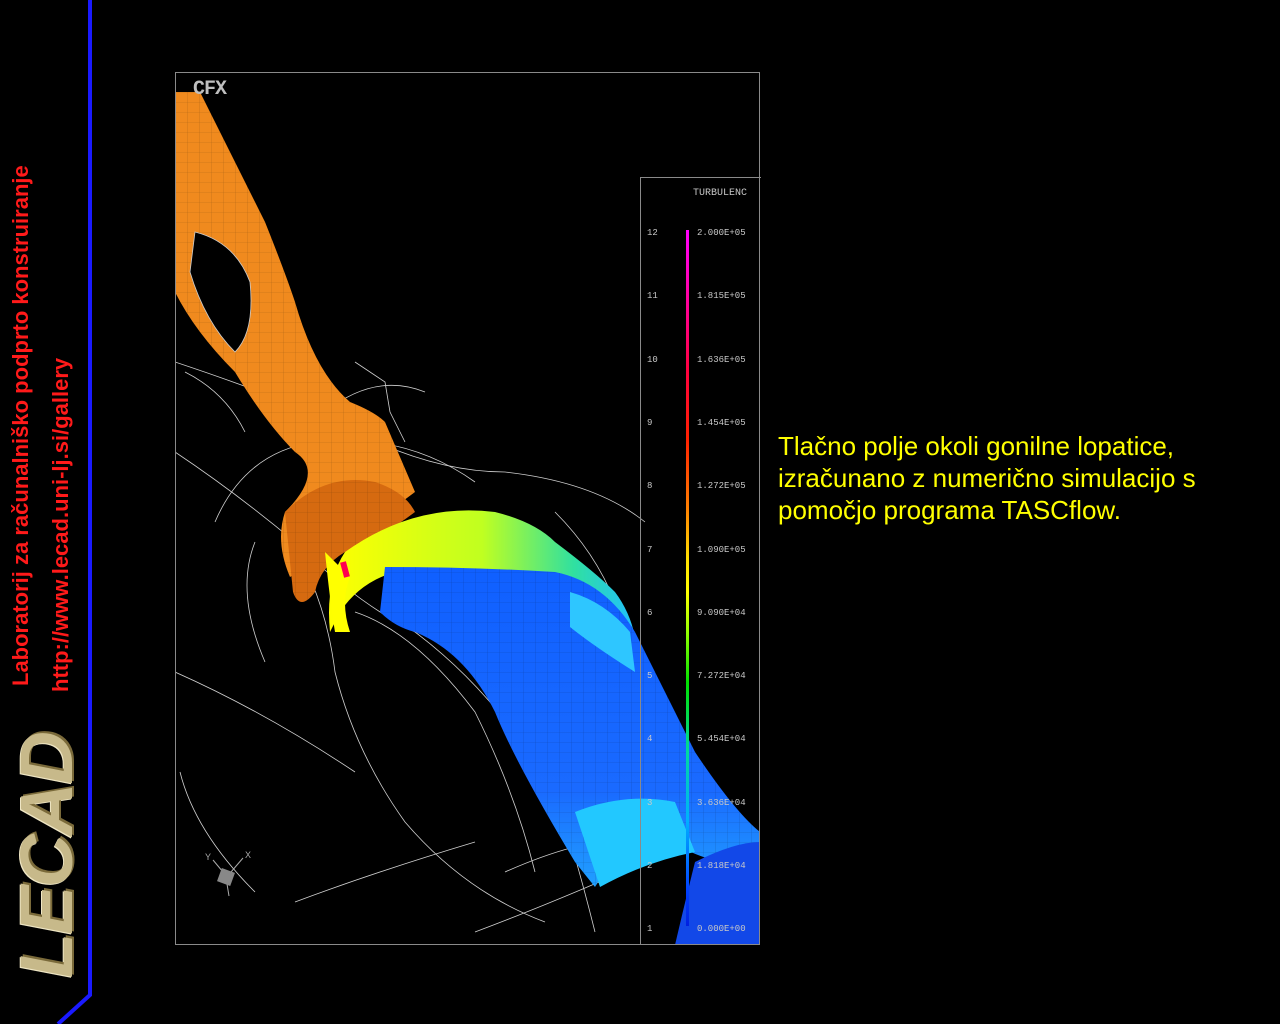 Image resolution: width=1280 pixels, height=1024 pixels. I want to click on gallery-link: http://www.lecad.uni-lj.si/gallery, so click(61, 525).